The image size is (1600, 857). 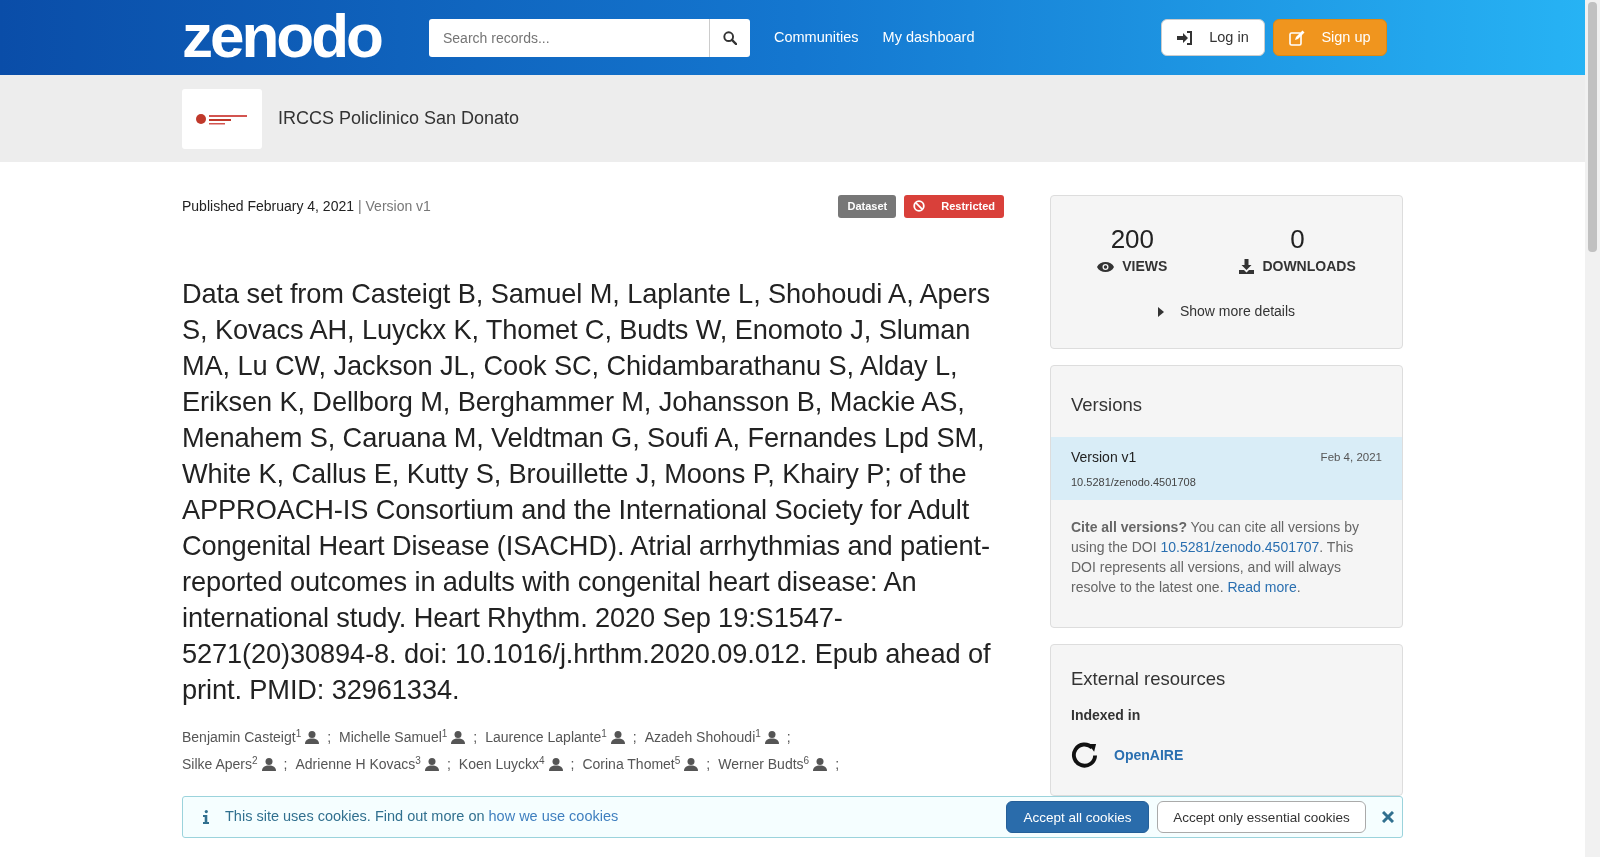 I want to click on author-name: Werner Budts$^{6}$, so click(x=764, y=764).